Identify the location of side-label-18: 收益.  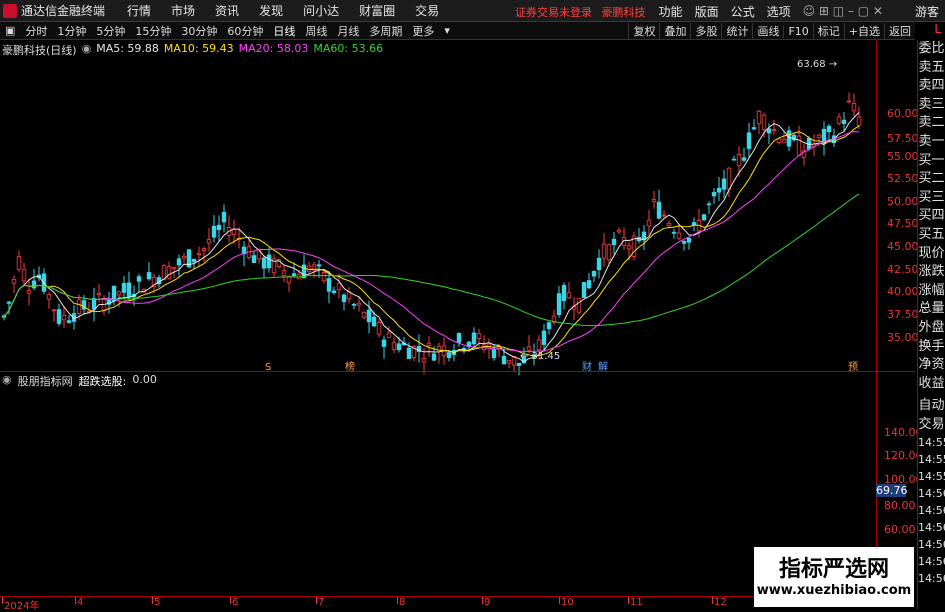
(931, 383).